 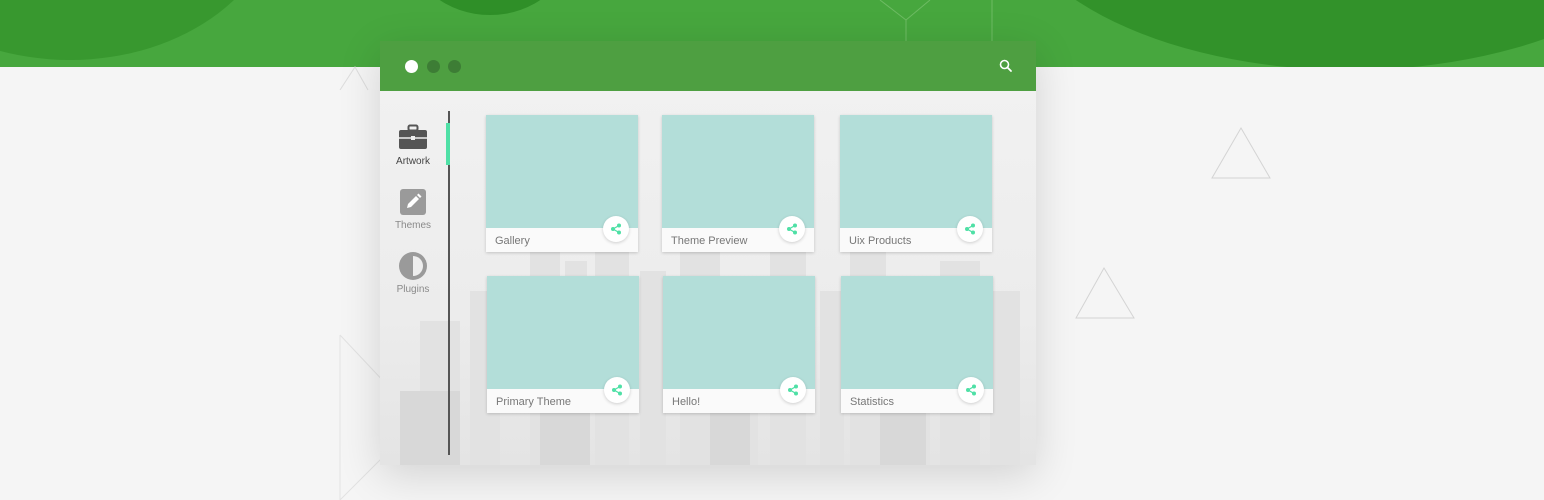 I want to click on card-statistics: Statistics, so click(x=917, y=344).